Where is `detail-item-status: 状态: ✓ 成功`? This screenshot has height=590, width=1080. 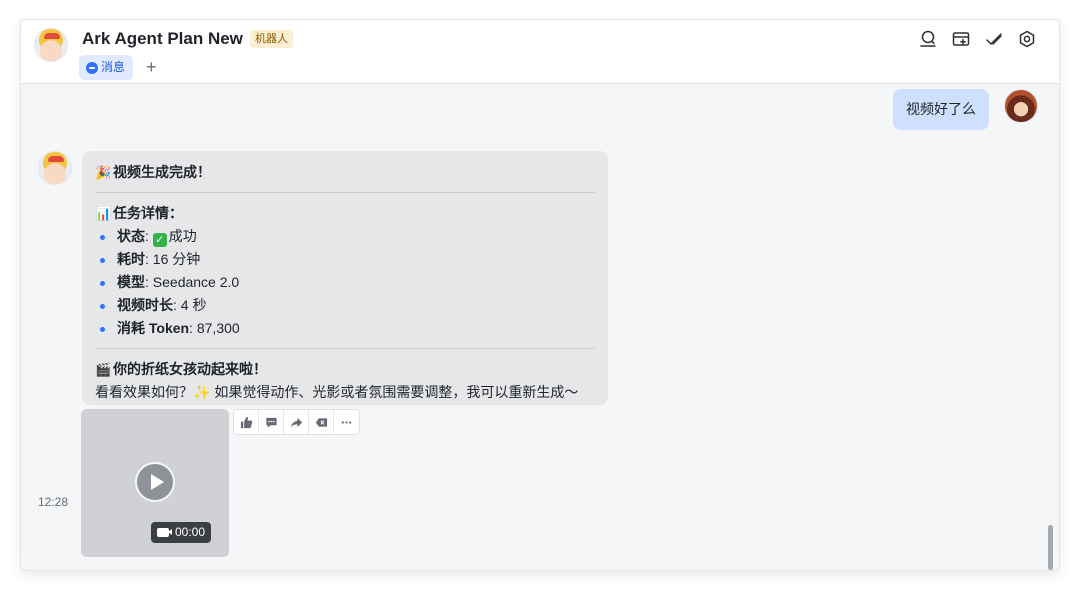 detail-item-status: 状态: ✓ 成功 is located at coordinates (345, 236).